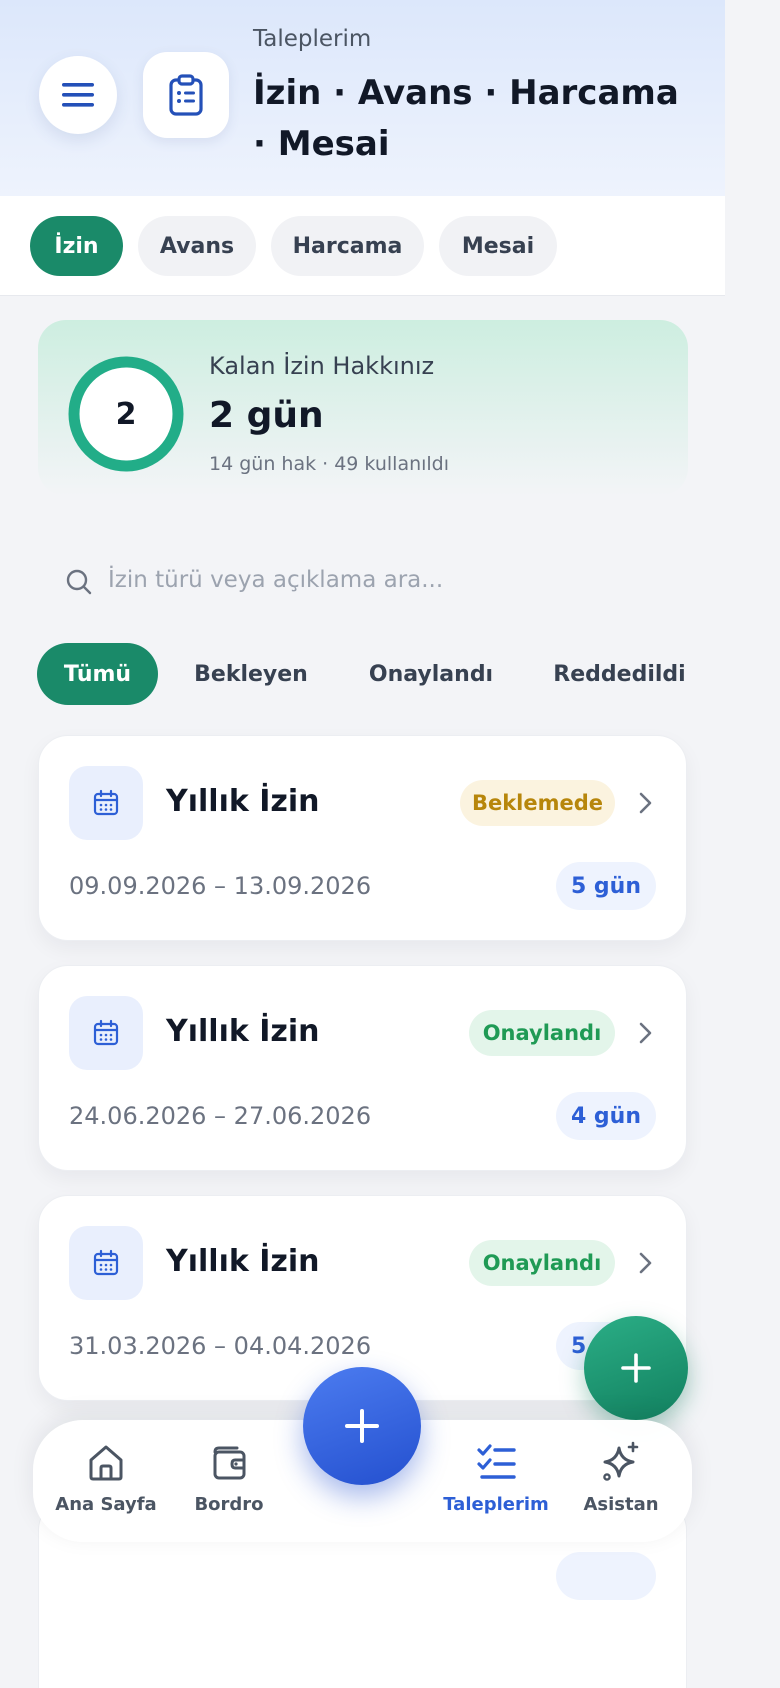  What do you see at coordinates (97, 674) in the screenshot?
I see `filter-tumu: Tümü` at bounding box center [97, 674].